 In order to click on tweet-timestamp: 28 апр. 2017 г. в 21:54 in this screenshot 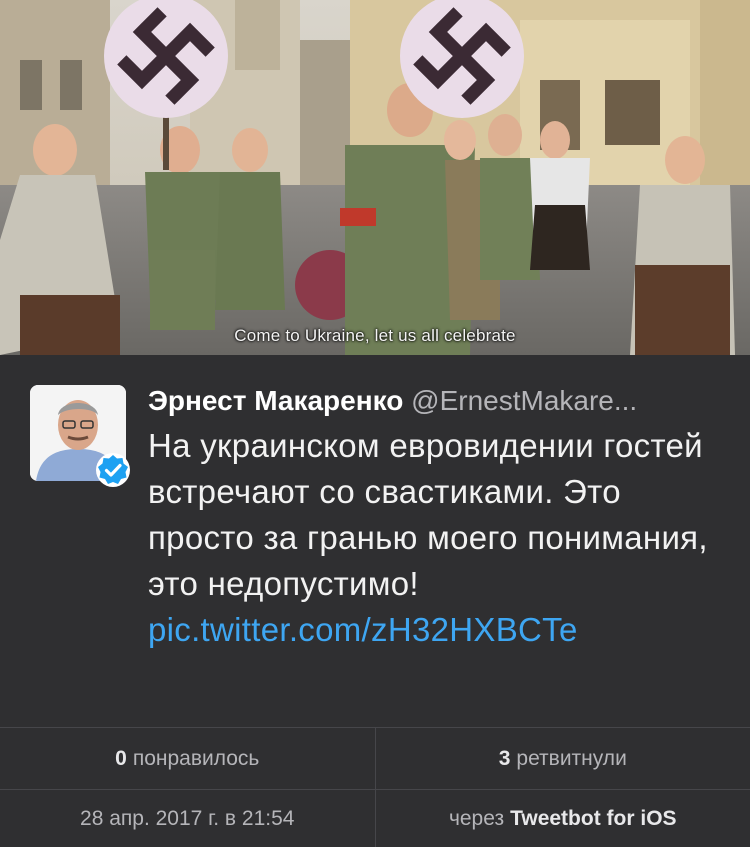, I will do `click(187, 818)`.